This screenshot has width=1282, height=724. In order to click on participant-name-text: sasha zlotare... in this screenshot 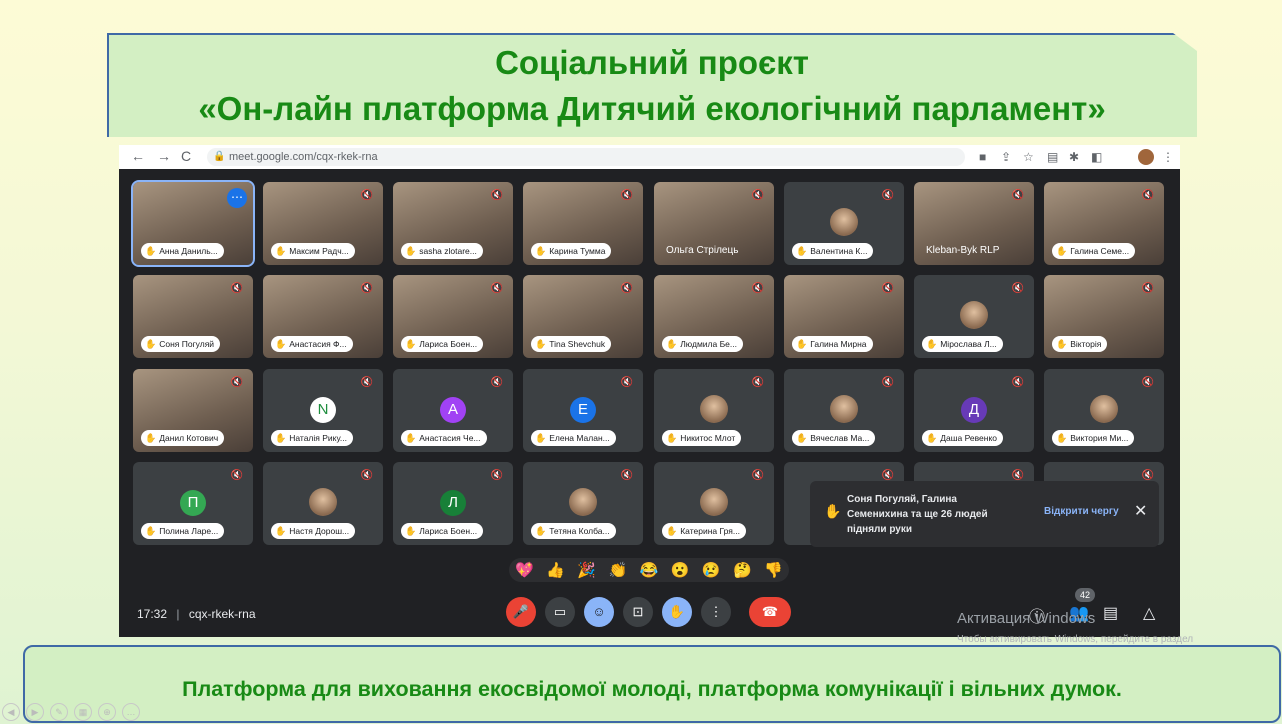, I will do `click(448, 251)`.